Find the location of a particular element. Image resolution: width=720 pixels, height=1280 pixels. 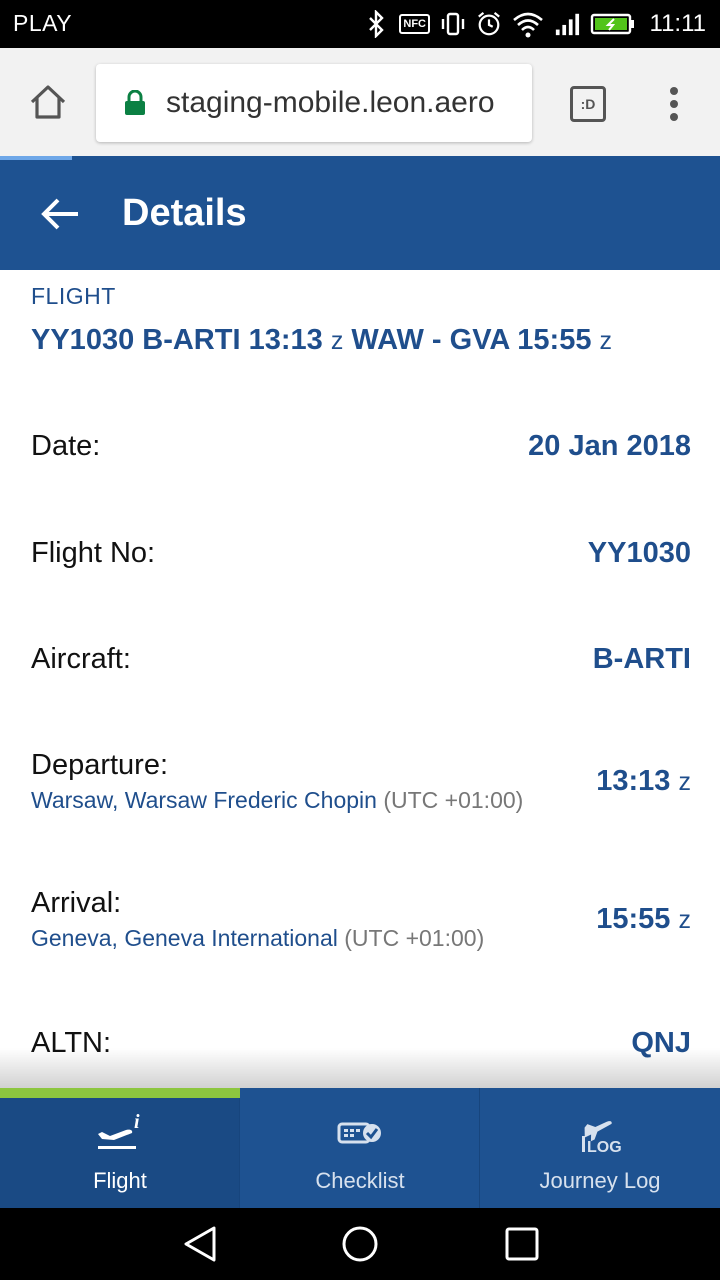

nav-tab-checklist: Checklist is located at coordinates (360, 1148).